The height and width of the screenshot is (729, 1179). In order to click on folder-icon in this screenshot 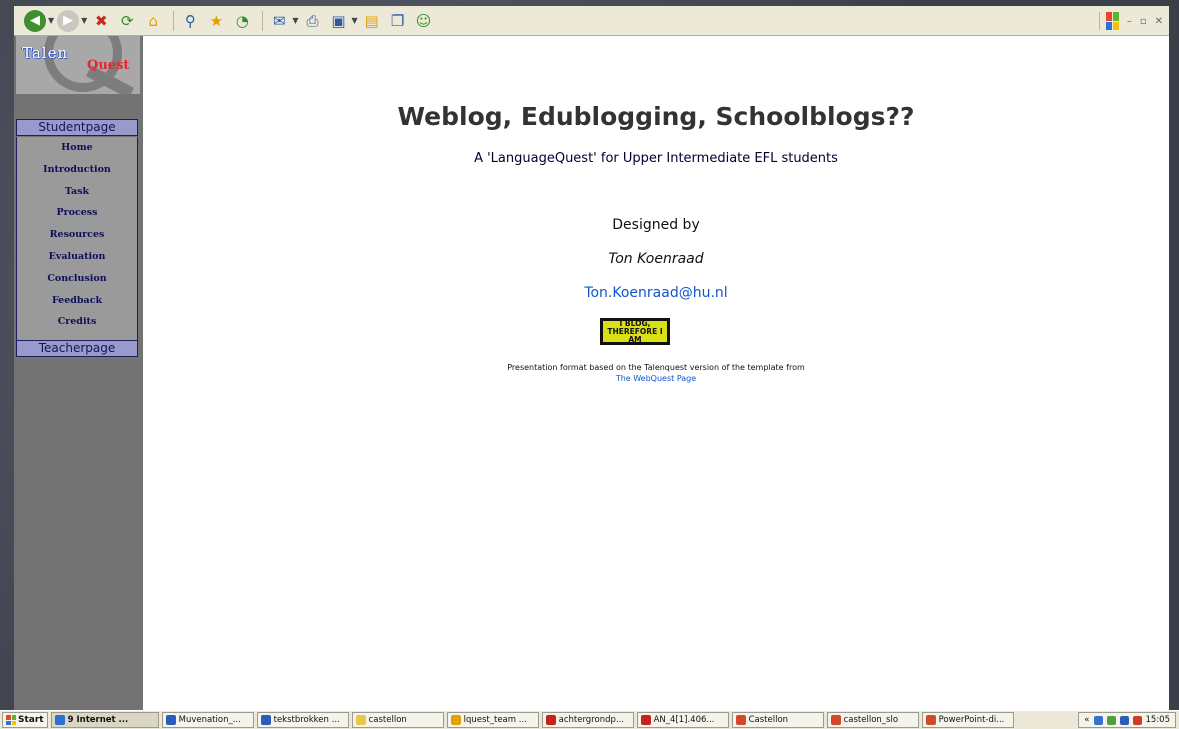, I will do `click(360, 720)`.